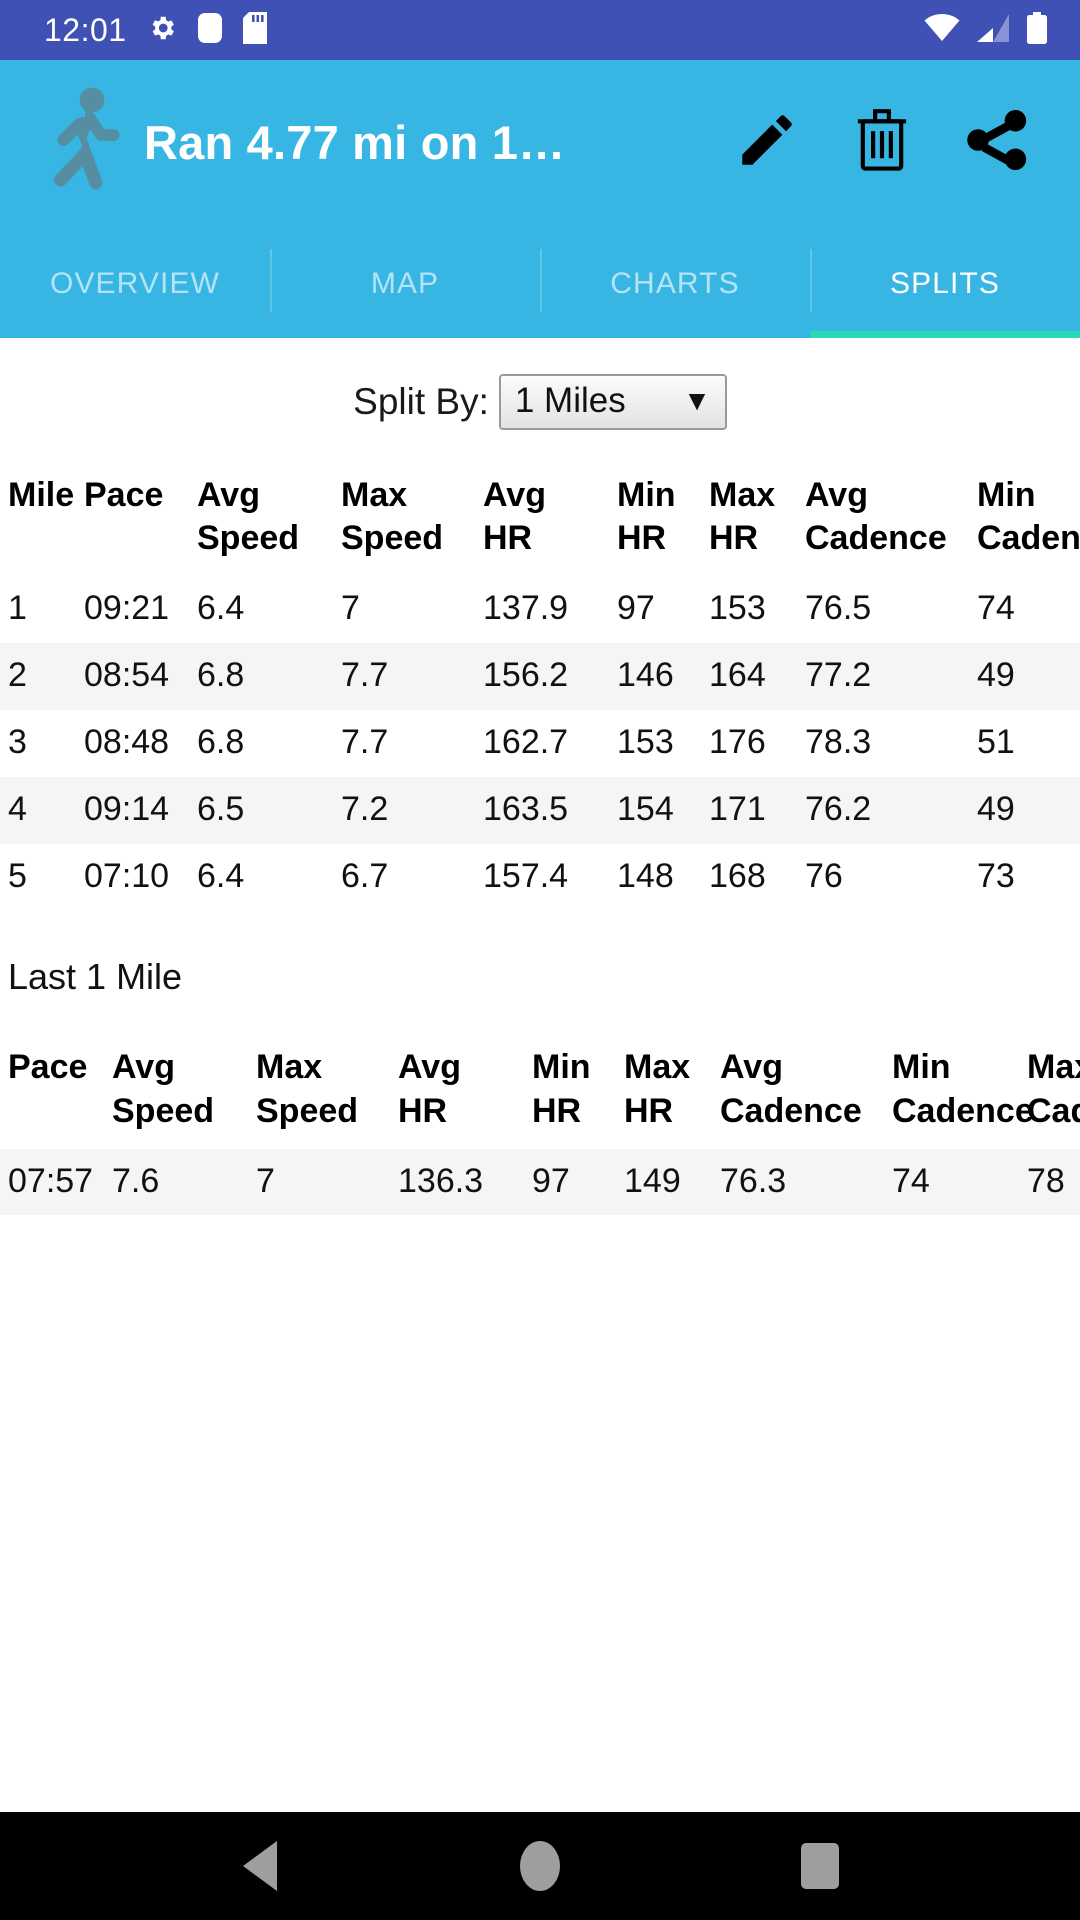  What do you see at coordinates (17, 608) in the screenshot?
I see `cell-mile: 1` at bounding box center [17, 608].